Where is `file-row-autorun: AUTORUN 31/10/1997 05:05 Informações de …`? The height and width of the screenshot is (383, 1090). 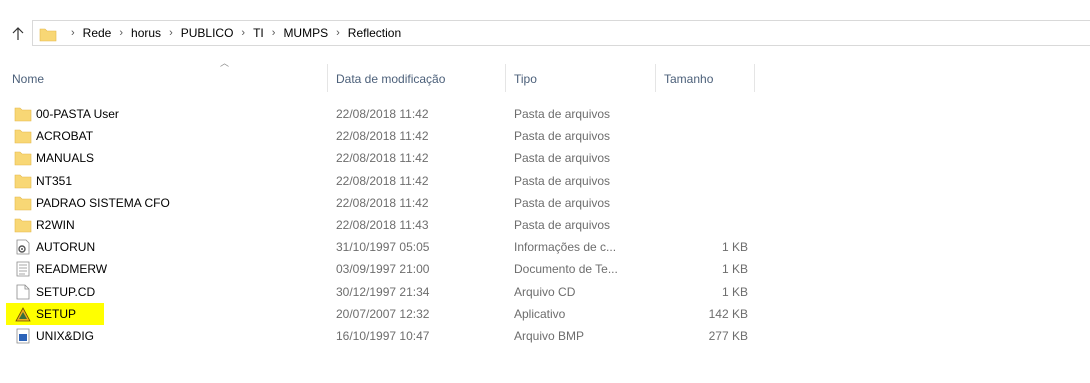
file-row-autorun: AUTORUN 31/10/1997 05:05 Informações de … is located at coordinates (545, 247).